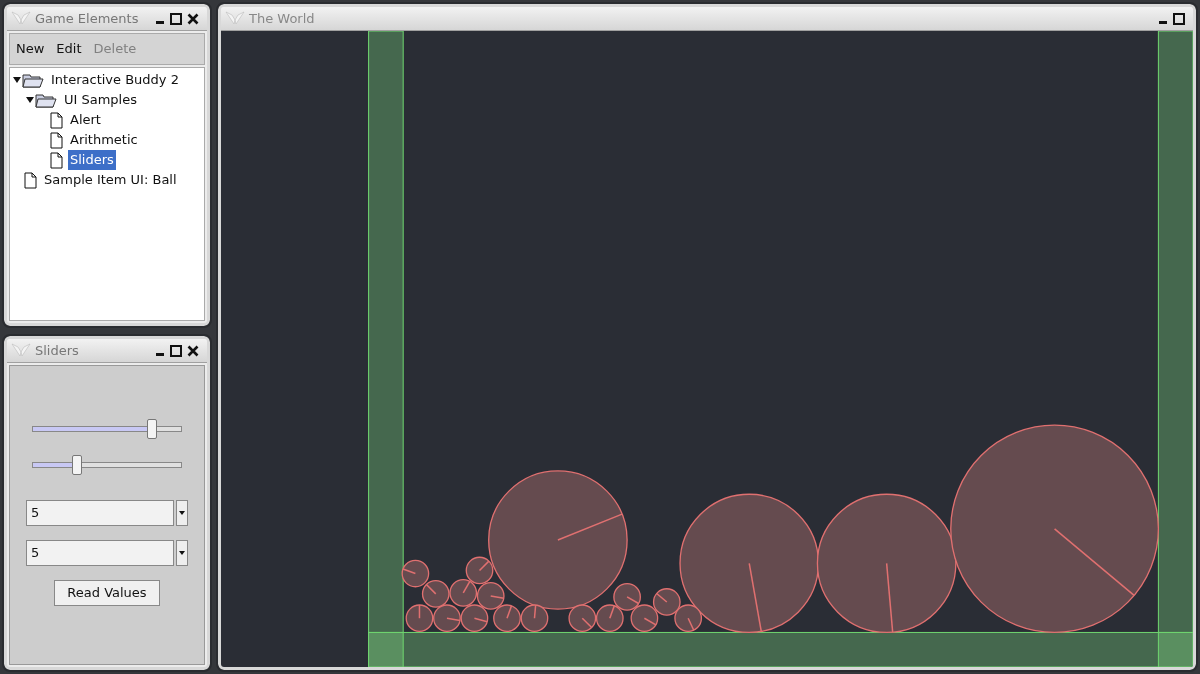 The image size is (1200, 674). Describe the element at coordinates (100, 100) in the screenshot. I see `tree-item: UI Samples` at that location.